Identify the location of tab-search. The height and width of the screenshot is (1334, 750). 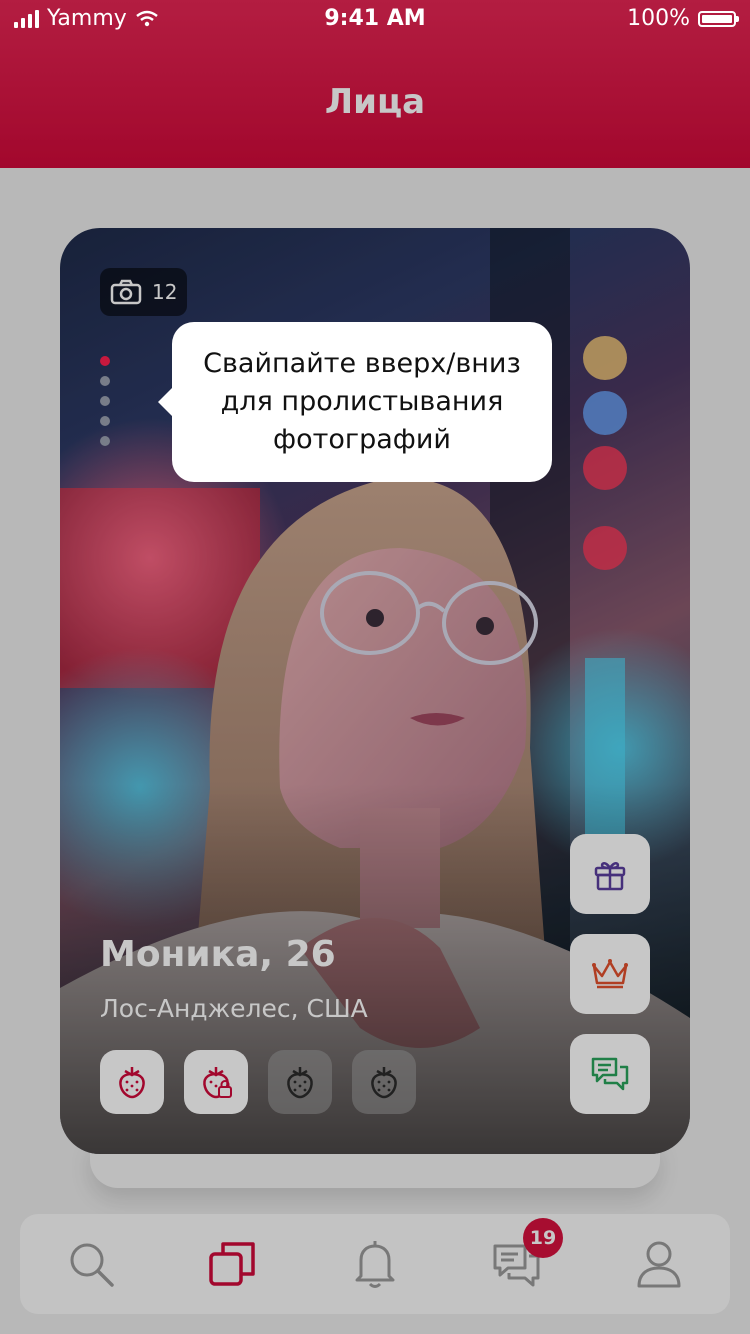
(91, 1264).